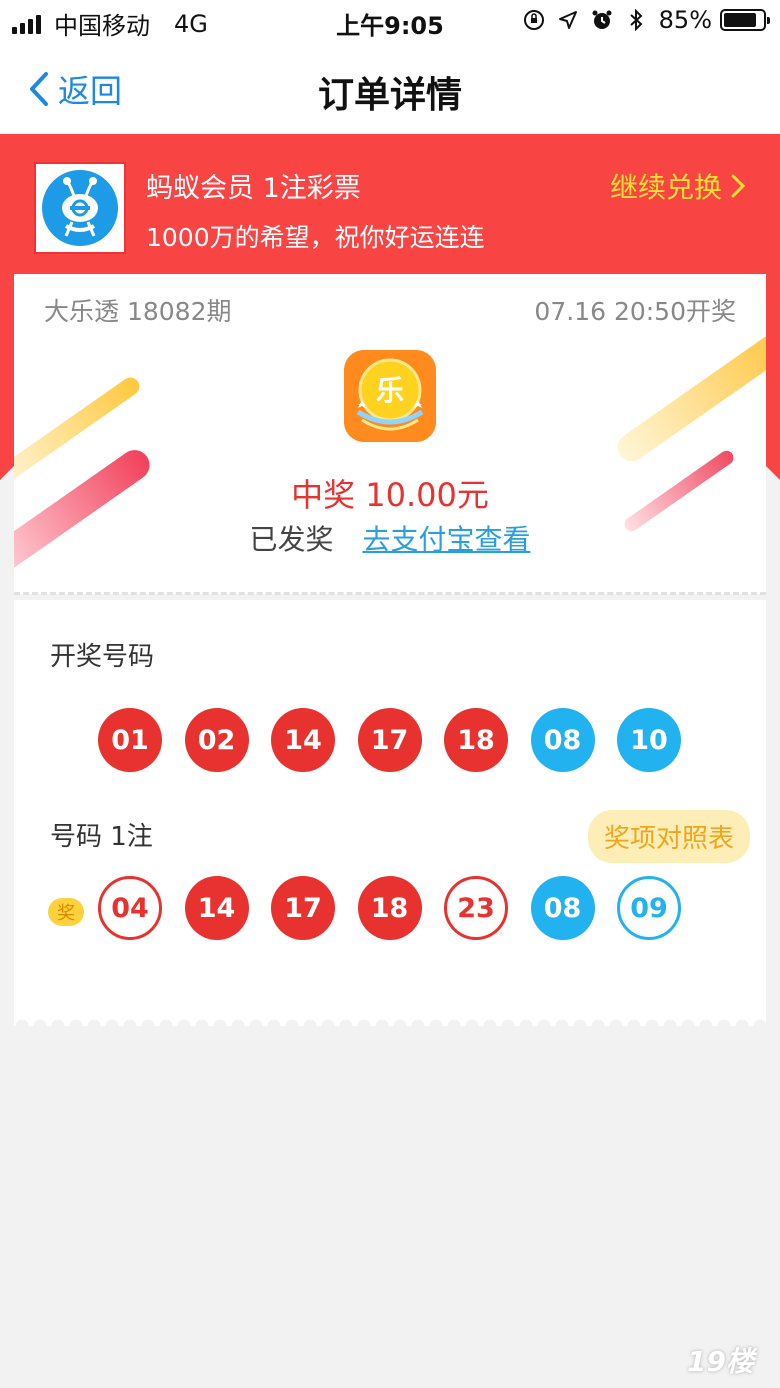 The height and width of the screenshot is (1388, 780). Describe the element at coordinates (130, 908) in the screenshot. I see `number-ball: 04` at that location.